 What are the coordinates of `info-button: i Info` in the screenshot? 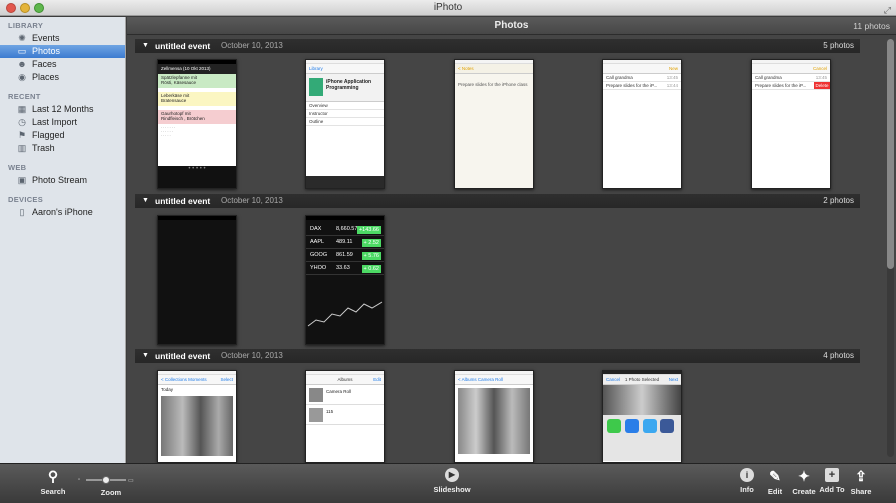 It's located at (747, 481).